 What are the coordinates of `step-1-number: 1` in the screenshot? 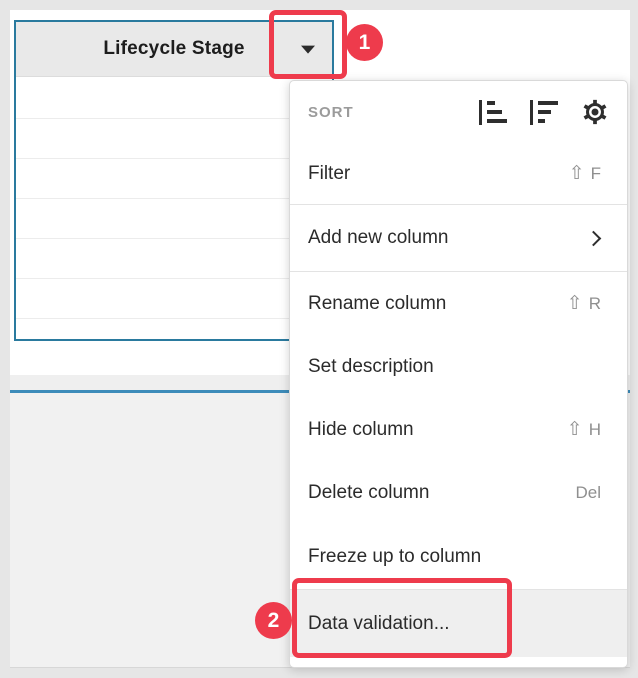 It's located at (364, 42).